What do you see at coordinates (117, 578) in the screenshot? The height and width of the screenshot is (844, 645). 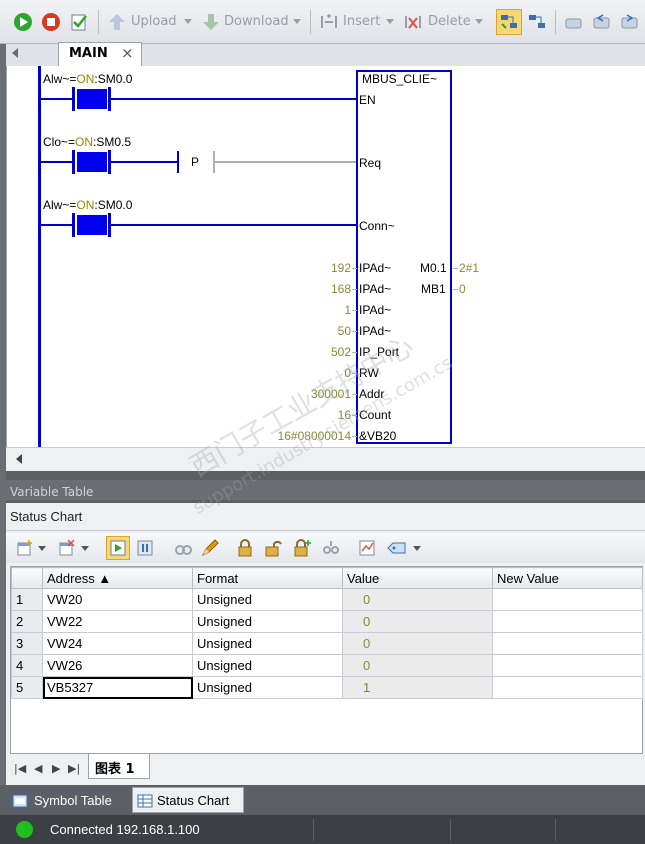 I see `column-header-address: Address ▲` at bounding box center [117, 578].